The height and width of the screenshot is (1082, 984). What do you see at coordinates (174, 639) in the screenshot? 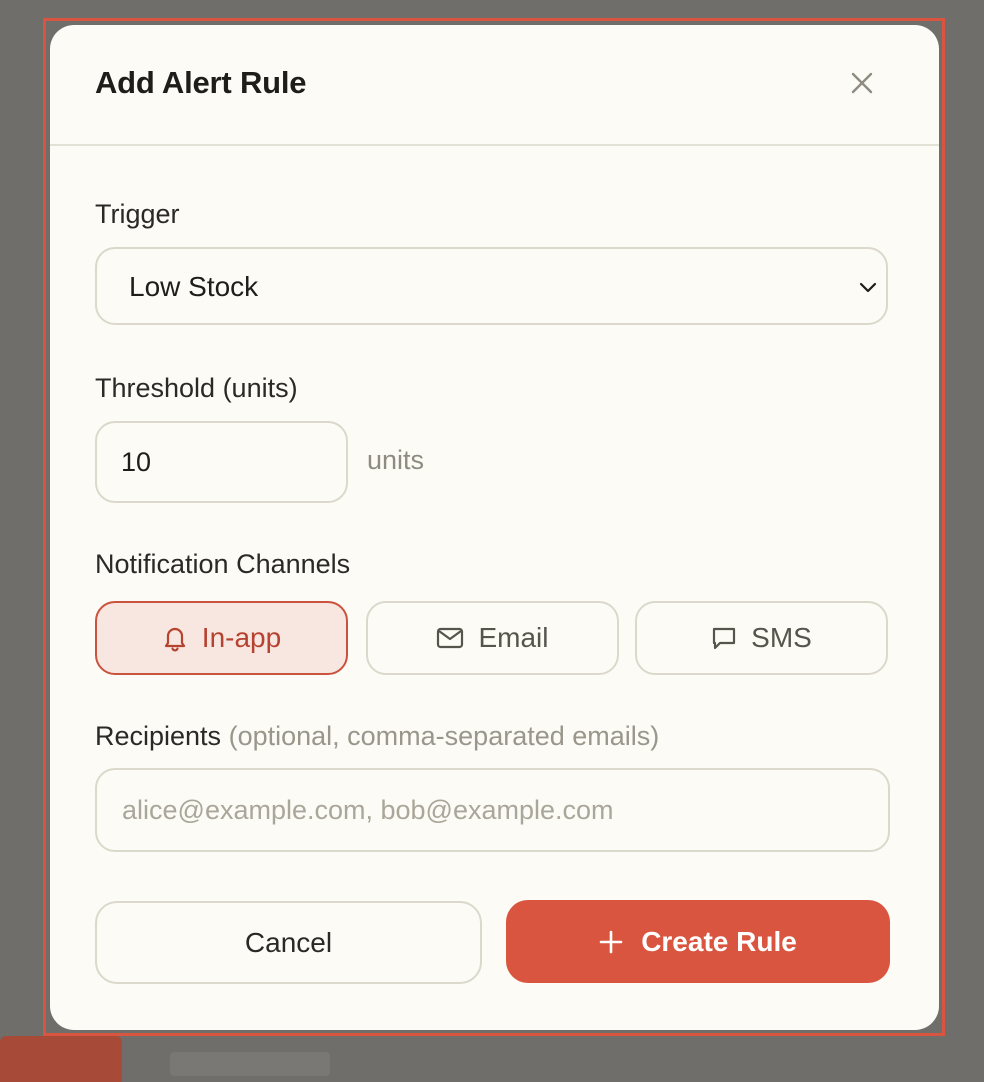
I see `bell-icon` at bounding box center [174, 639].